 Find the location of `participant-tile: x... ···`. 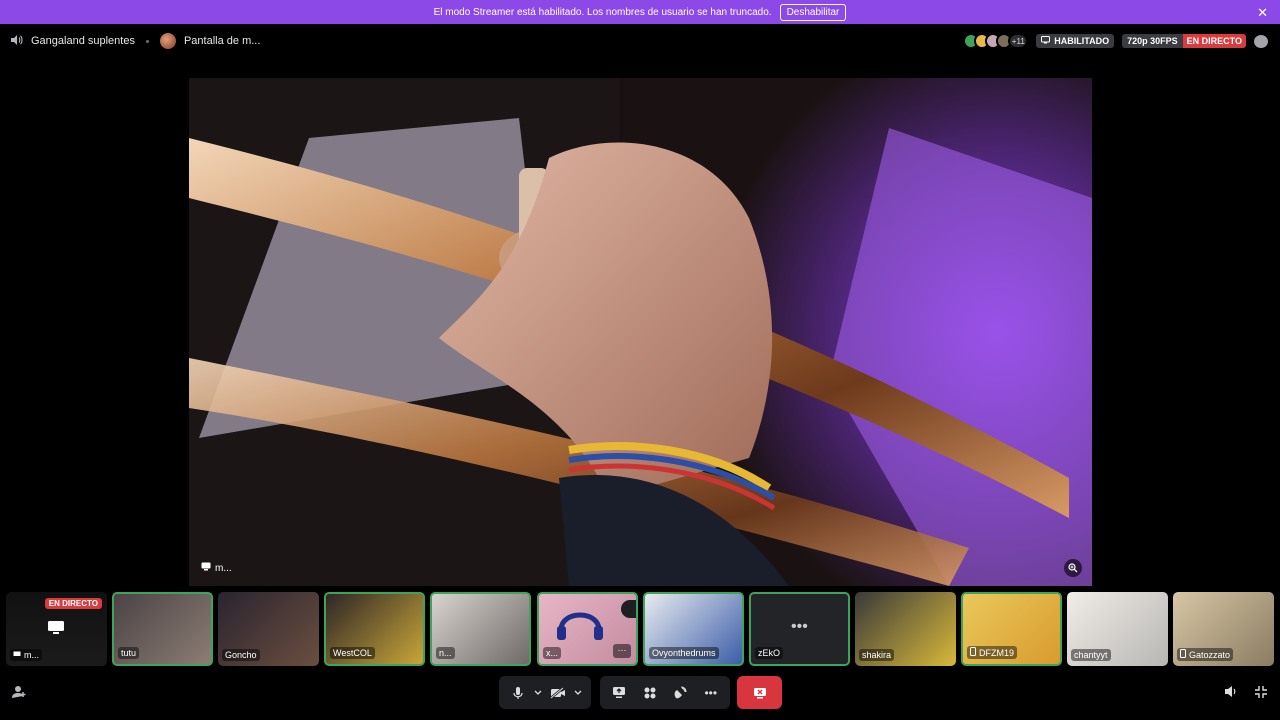

participant-tile: x... ··· is located at coordinates (587, 629).